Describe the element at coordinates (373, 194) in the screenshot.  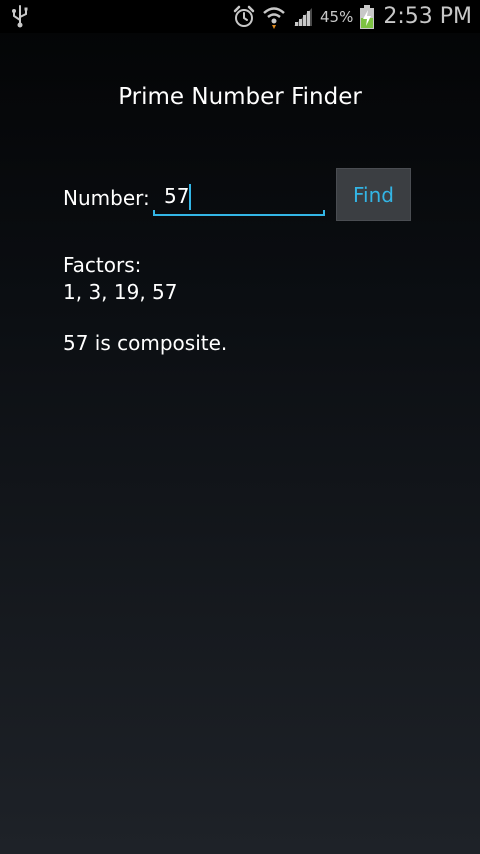
I see `find-button: Find` at that location.